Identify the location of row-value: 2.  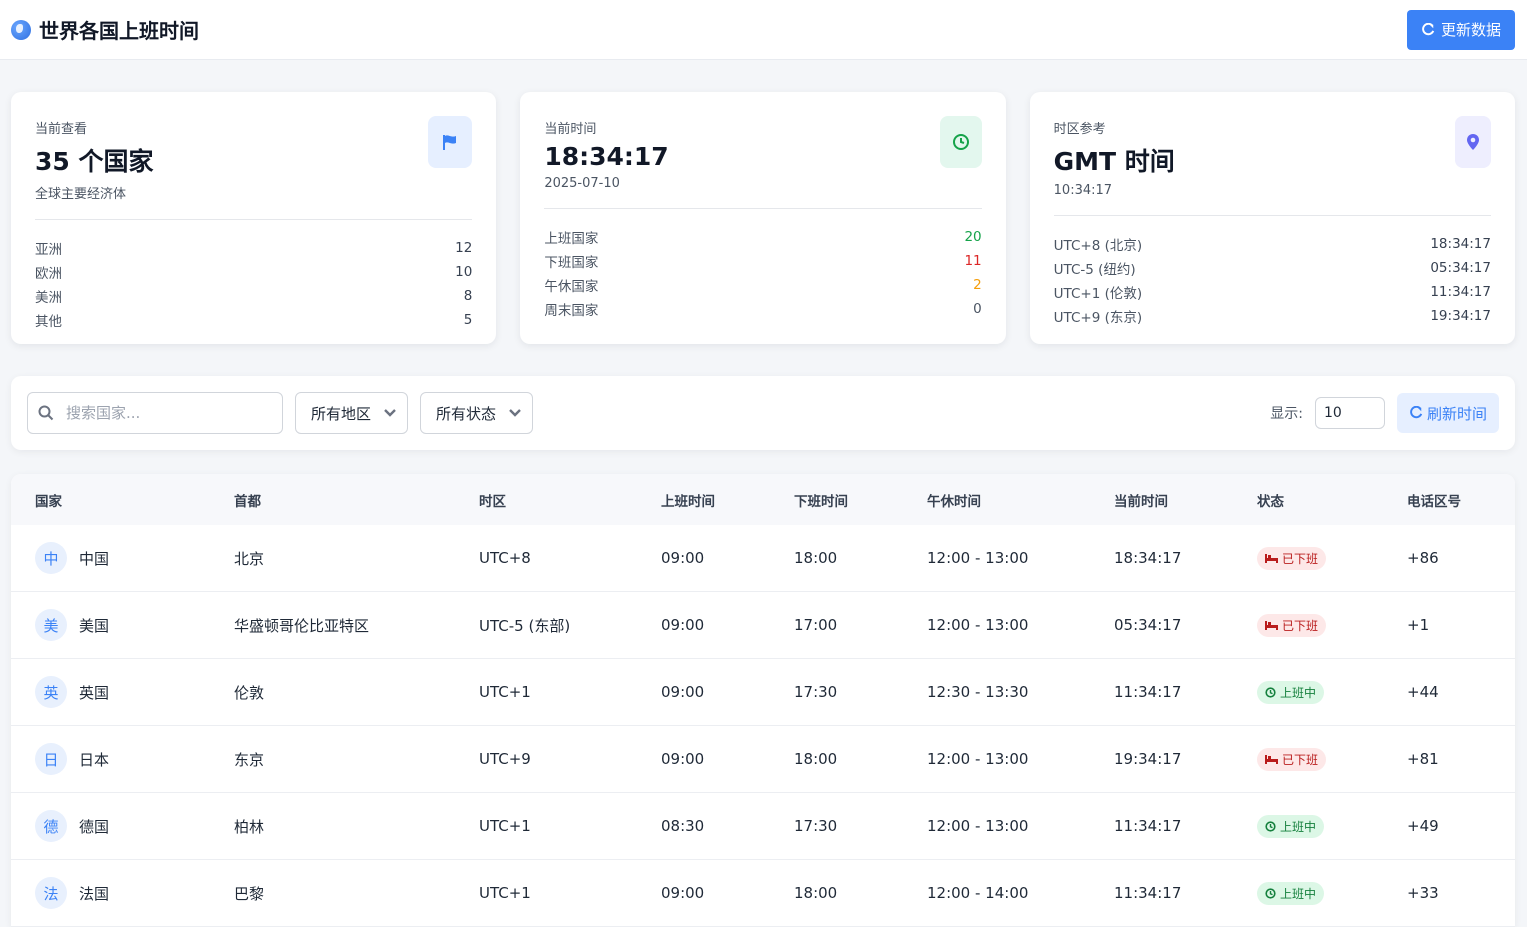
(977, 285).